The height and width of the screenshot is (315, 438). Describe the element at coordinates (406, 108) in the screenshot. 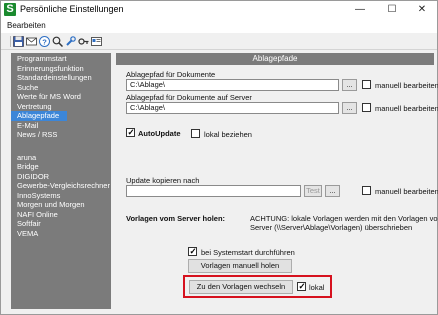

I see `server-path-manual-label: manuell bearbeiten` at that location.